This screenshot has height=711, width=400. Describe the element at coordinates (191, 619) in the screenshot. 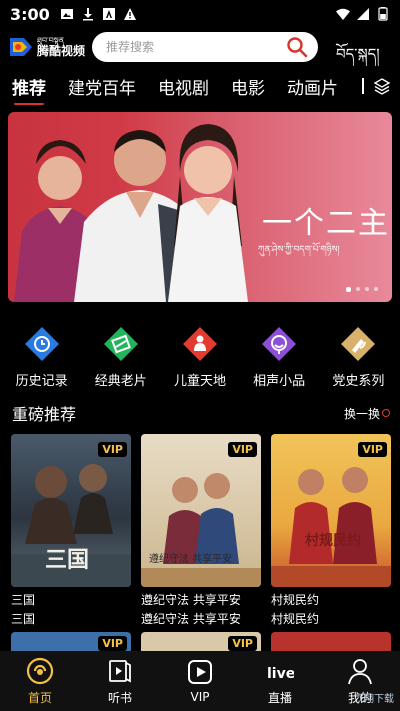

I see `card-subtitle: 遵纪守法 共享平安` at that location.